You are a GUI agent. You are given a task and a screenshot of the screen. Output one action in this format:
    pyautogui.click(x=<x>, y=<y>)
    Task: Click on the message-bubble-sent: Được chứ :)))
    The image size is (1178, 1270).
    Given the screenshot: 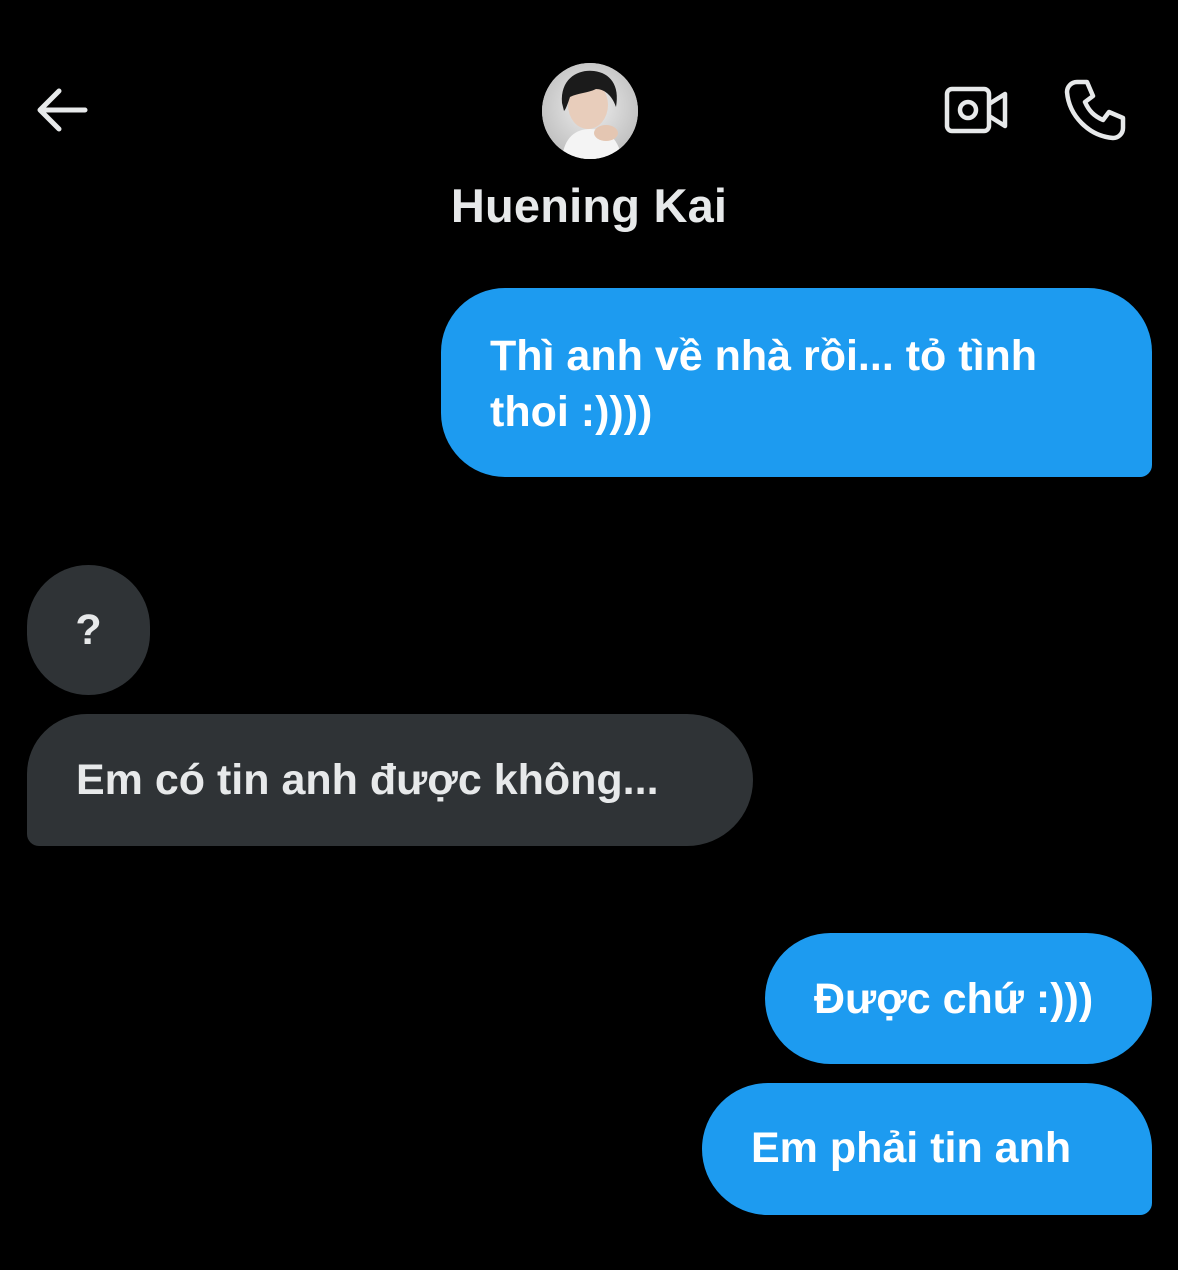 What is the action you would take?
    pyautogui.click(x=958, y=998)
    